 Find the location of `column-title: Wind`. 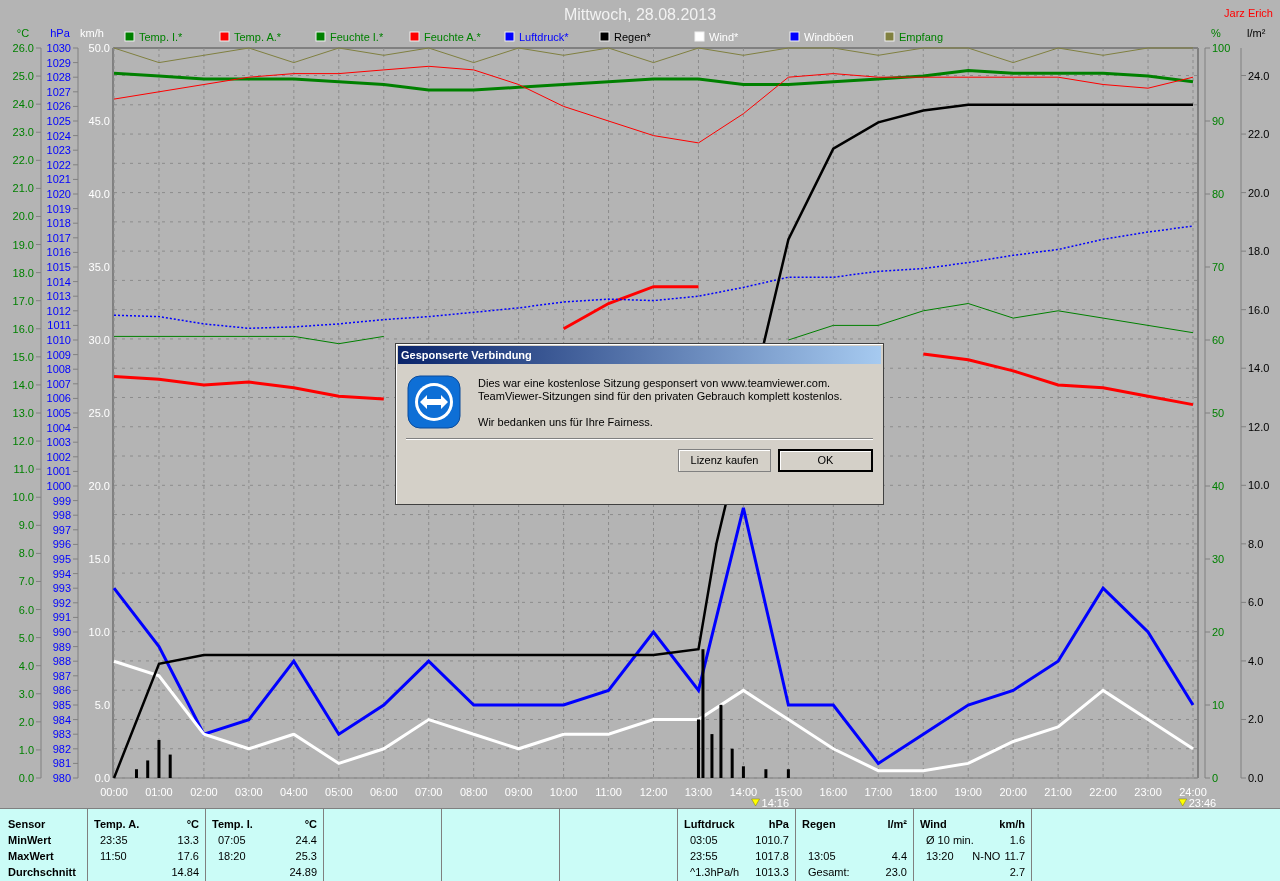

column-title: Wind is located at coordinates (933, 824).